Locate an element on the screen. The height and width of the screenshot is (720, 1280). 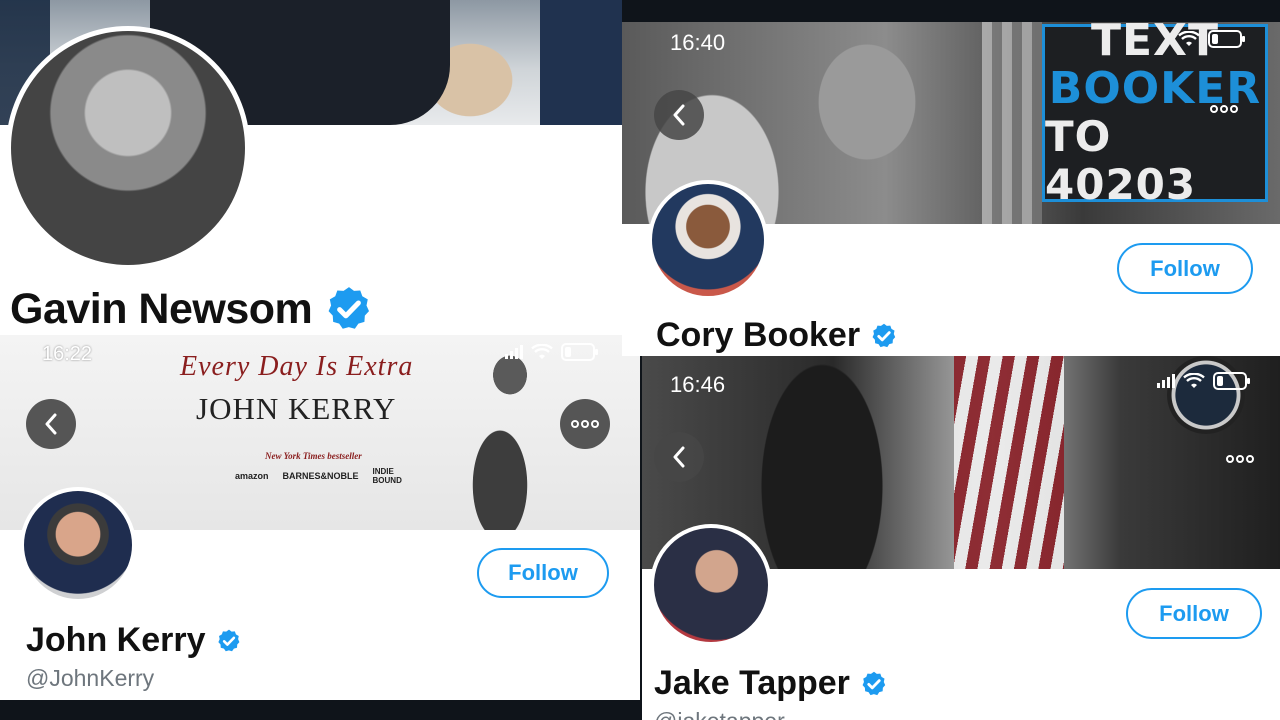
tapper-status-icons is located at coordinates (1204, 381).